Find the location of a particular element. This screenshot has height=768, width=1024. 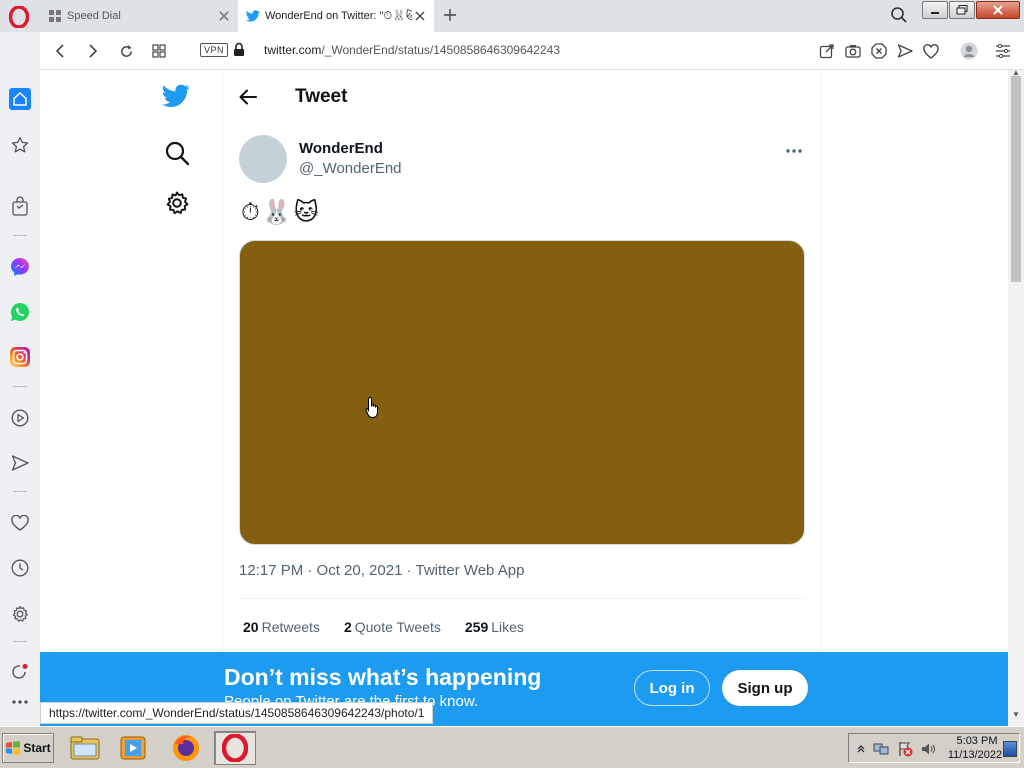

volume-icon is located at coordinates (929, 749).